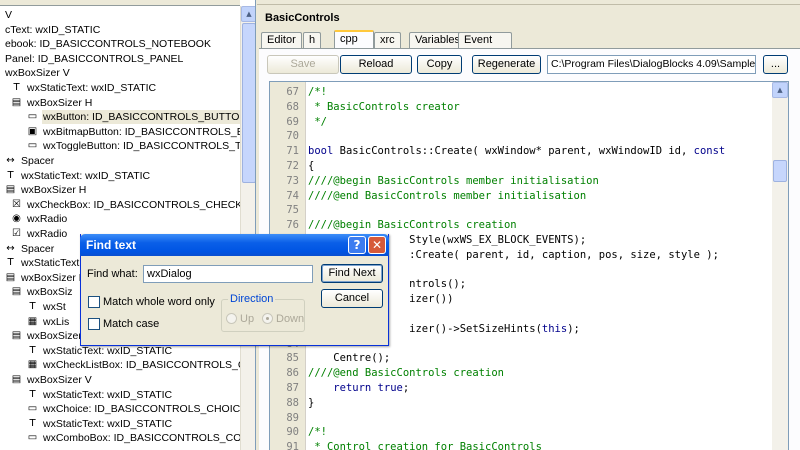 The width and height of the screenshot is (800, 450). What do you see at coordinates (573, 328) in the screenshot?
I see `code-text: );` at bounding box center [573, 328].